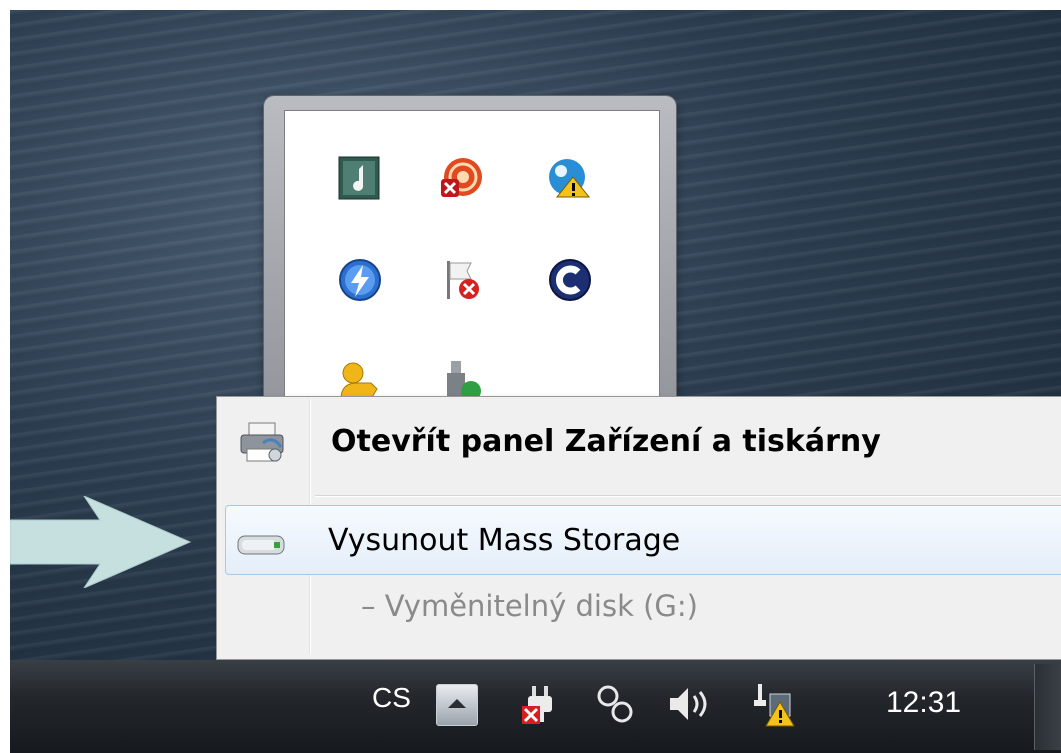 This screenshot has height=753, width=1061. I want to click on removable-disk-subitem: – Vyměnitelný disk (G:), so click(641, 606).